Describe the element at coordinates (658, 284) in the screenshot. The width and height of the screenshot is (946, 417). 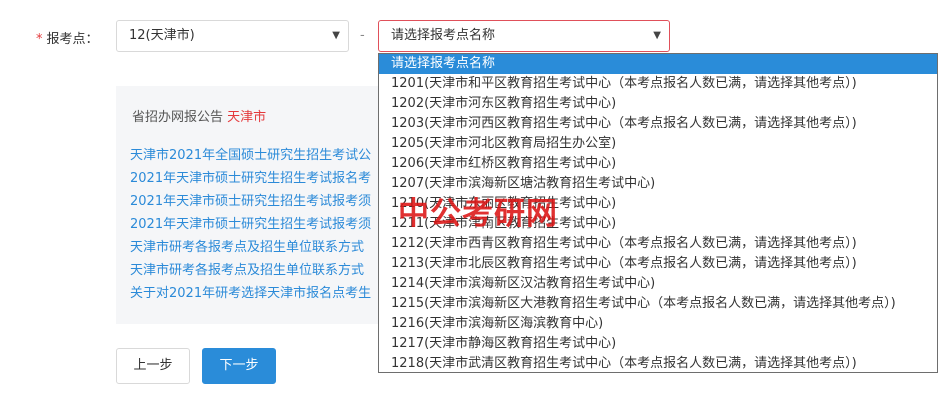
I see `dropdown-option: 1214(天津市滨海新区汉沽教育招生考试中心)` at that location.